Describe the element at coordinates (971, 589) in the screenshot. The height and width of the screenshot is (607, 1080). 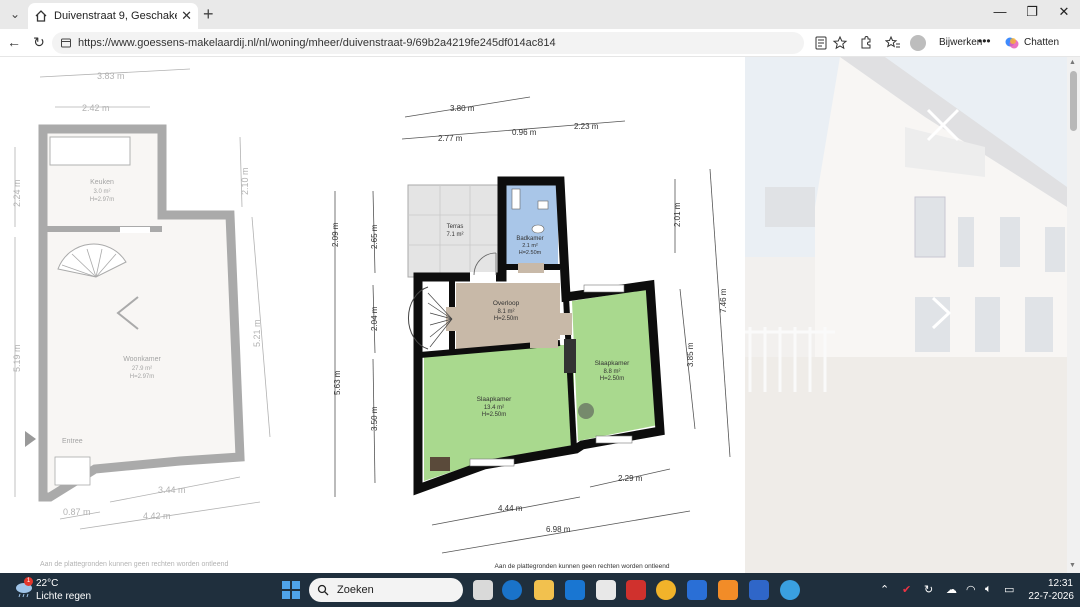
I see `wifi-icon: ◠` at that location.